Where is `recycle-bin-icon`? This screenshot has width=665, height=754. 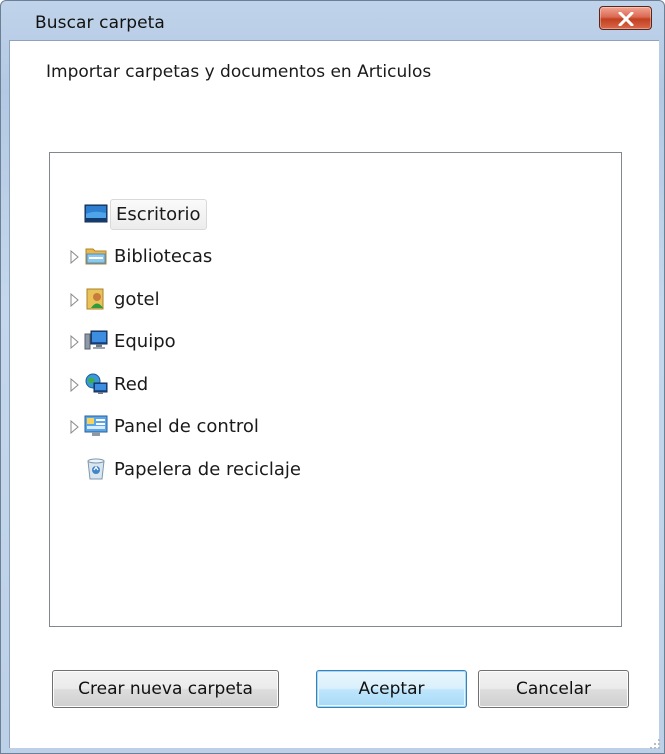
recycle-bin-icon is located at coordinates (96, 469).